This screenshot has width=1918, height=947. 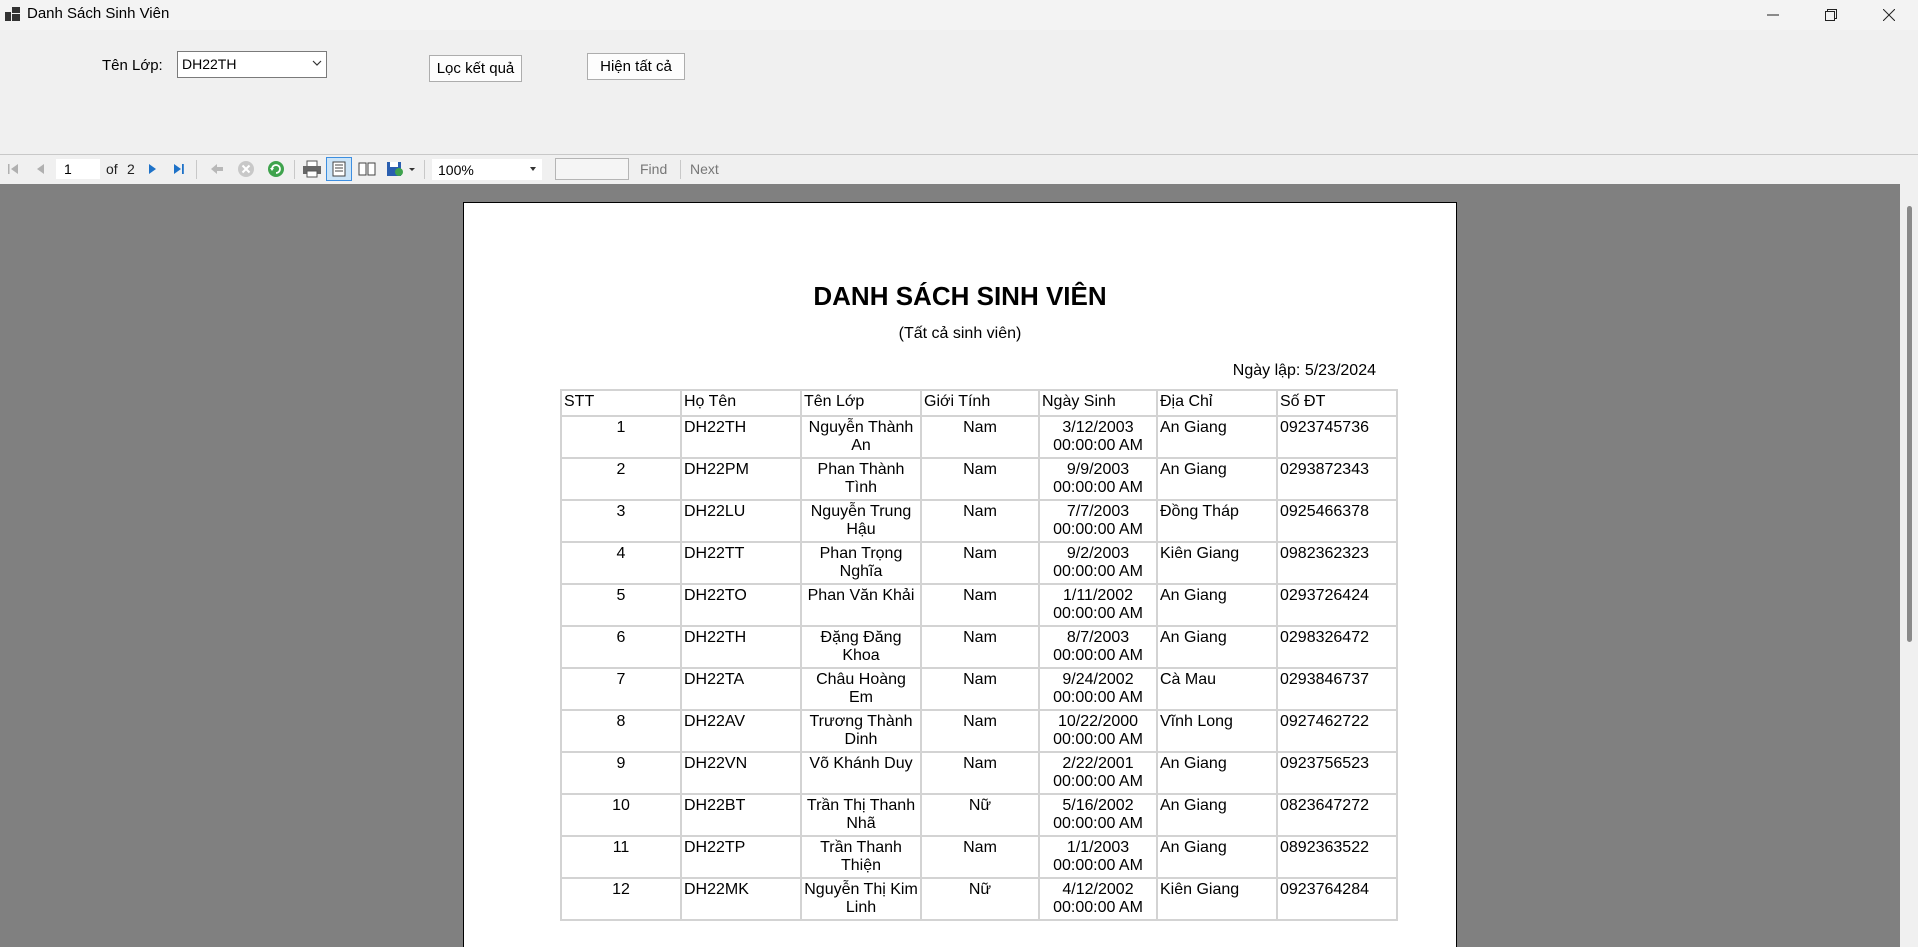 I want to click on close-icon, so click(x=1889, y=15).